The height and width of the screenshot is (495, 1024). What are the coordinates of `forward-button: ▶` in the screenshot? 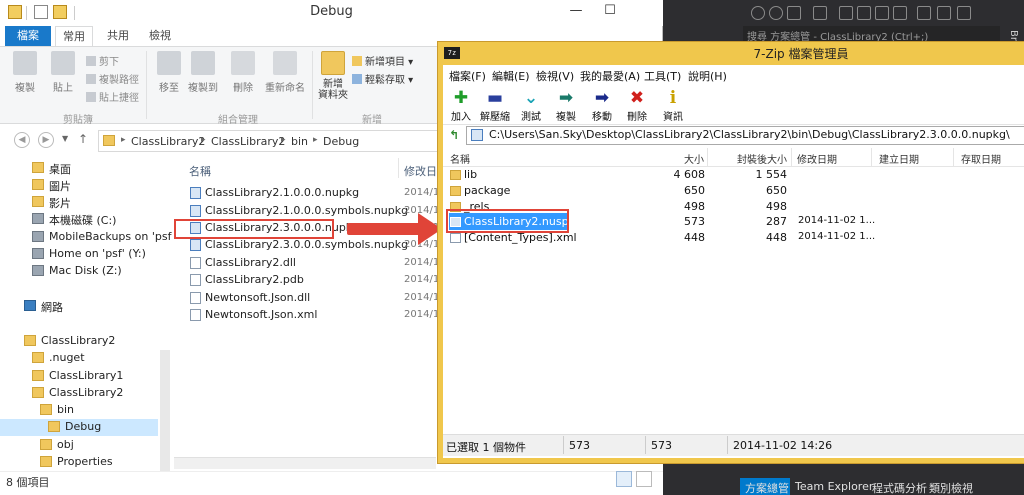 It's located at (46, 140).